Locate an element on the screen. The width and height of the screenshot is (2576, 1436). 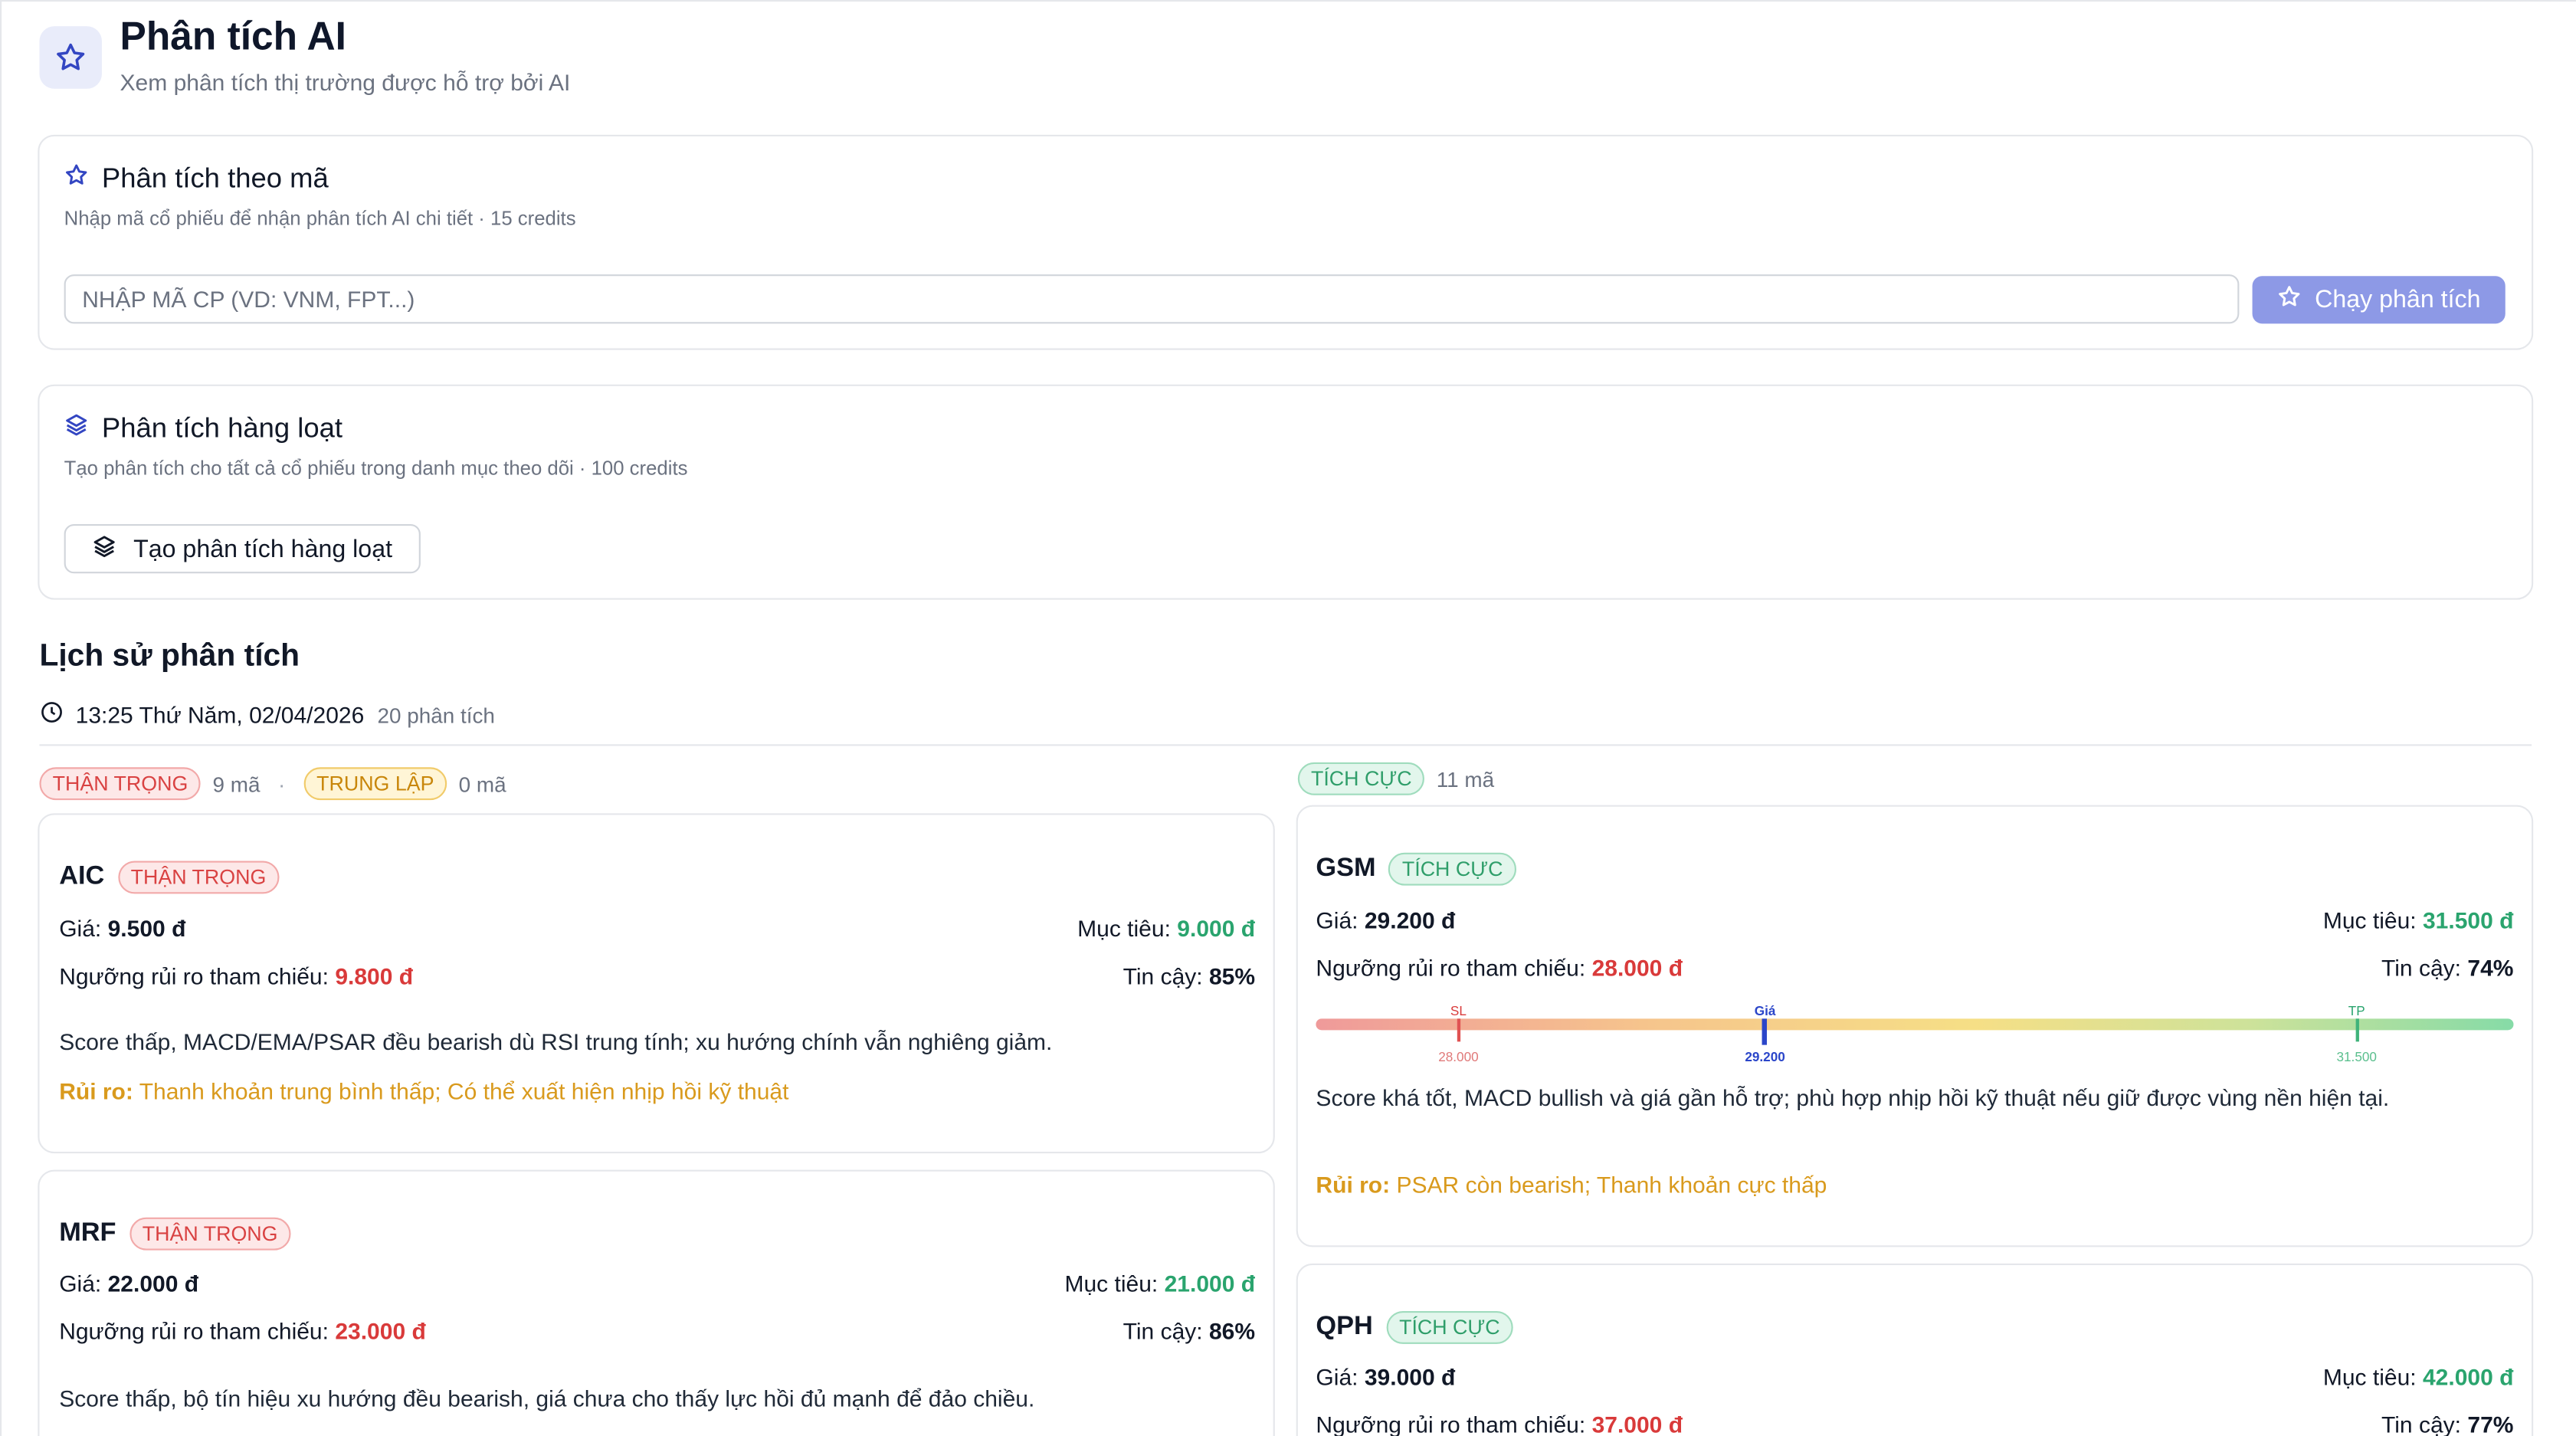
clock-icon is located at coordinates (51, 715).